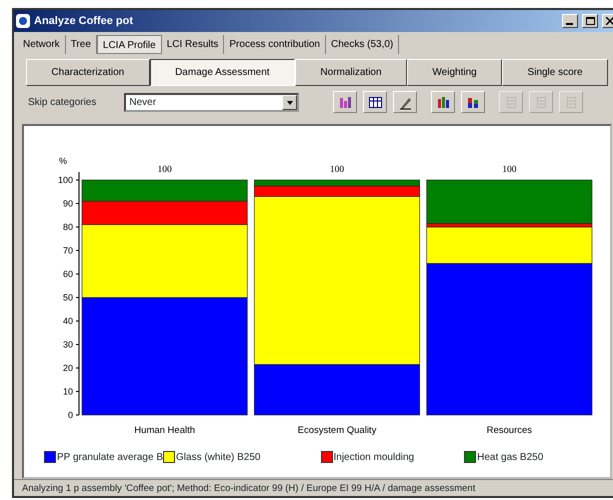 The height and width of the screenshot is (500, 613). I want to click on tab: LCI Results, so click(193, 44).